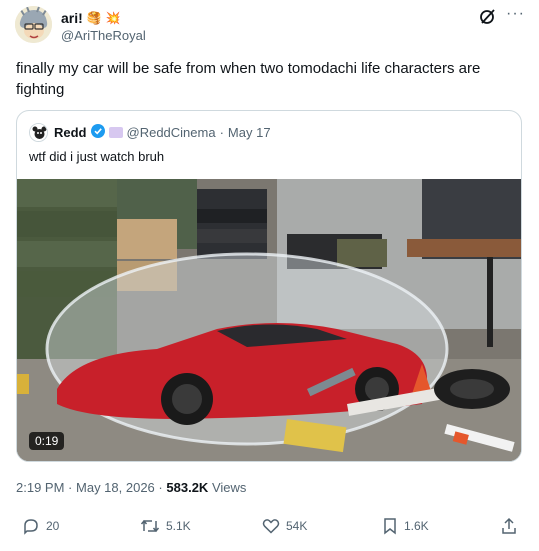 Image resolution: width=539 pixels, height=551 pixels. What do you see at coordinates (70, 132) in the screenshot?
I see `quoted-display-name: Redd` at bounding box center [70, 132].